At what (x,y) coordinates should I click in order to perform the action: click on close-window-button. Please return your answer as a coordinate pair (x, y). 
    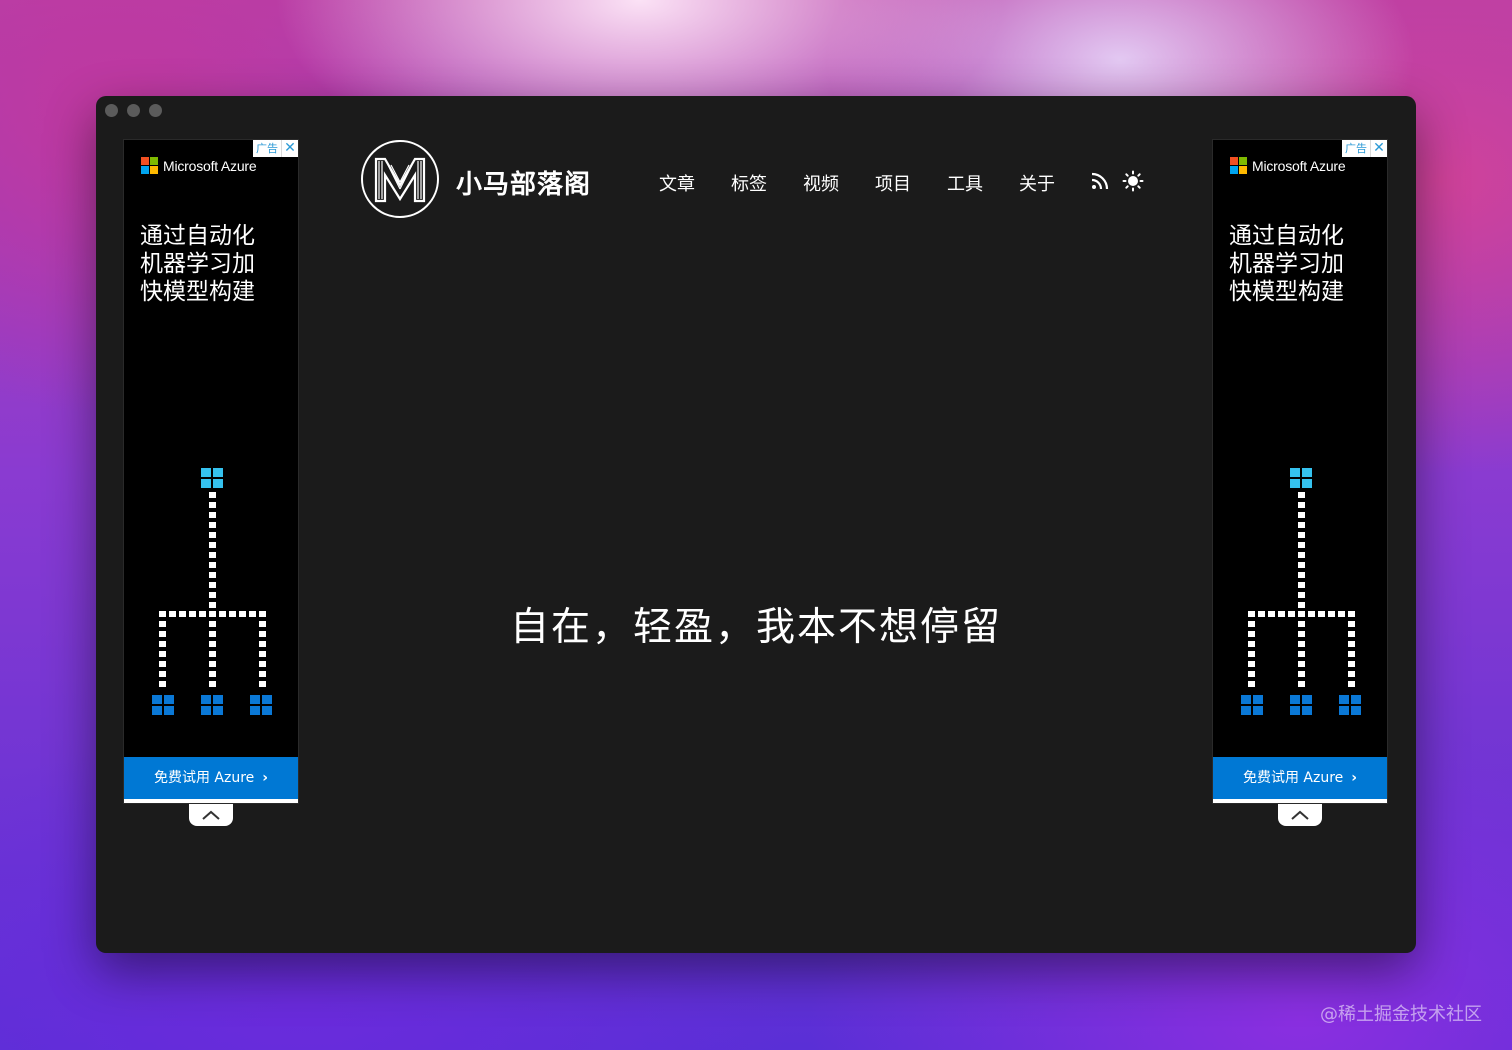
    Looking at the image, I should click on (111, 110).